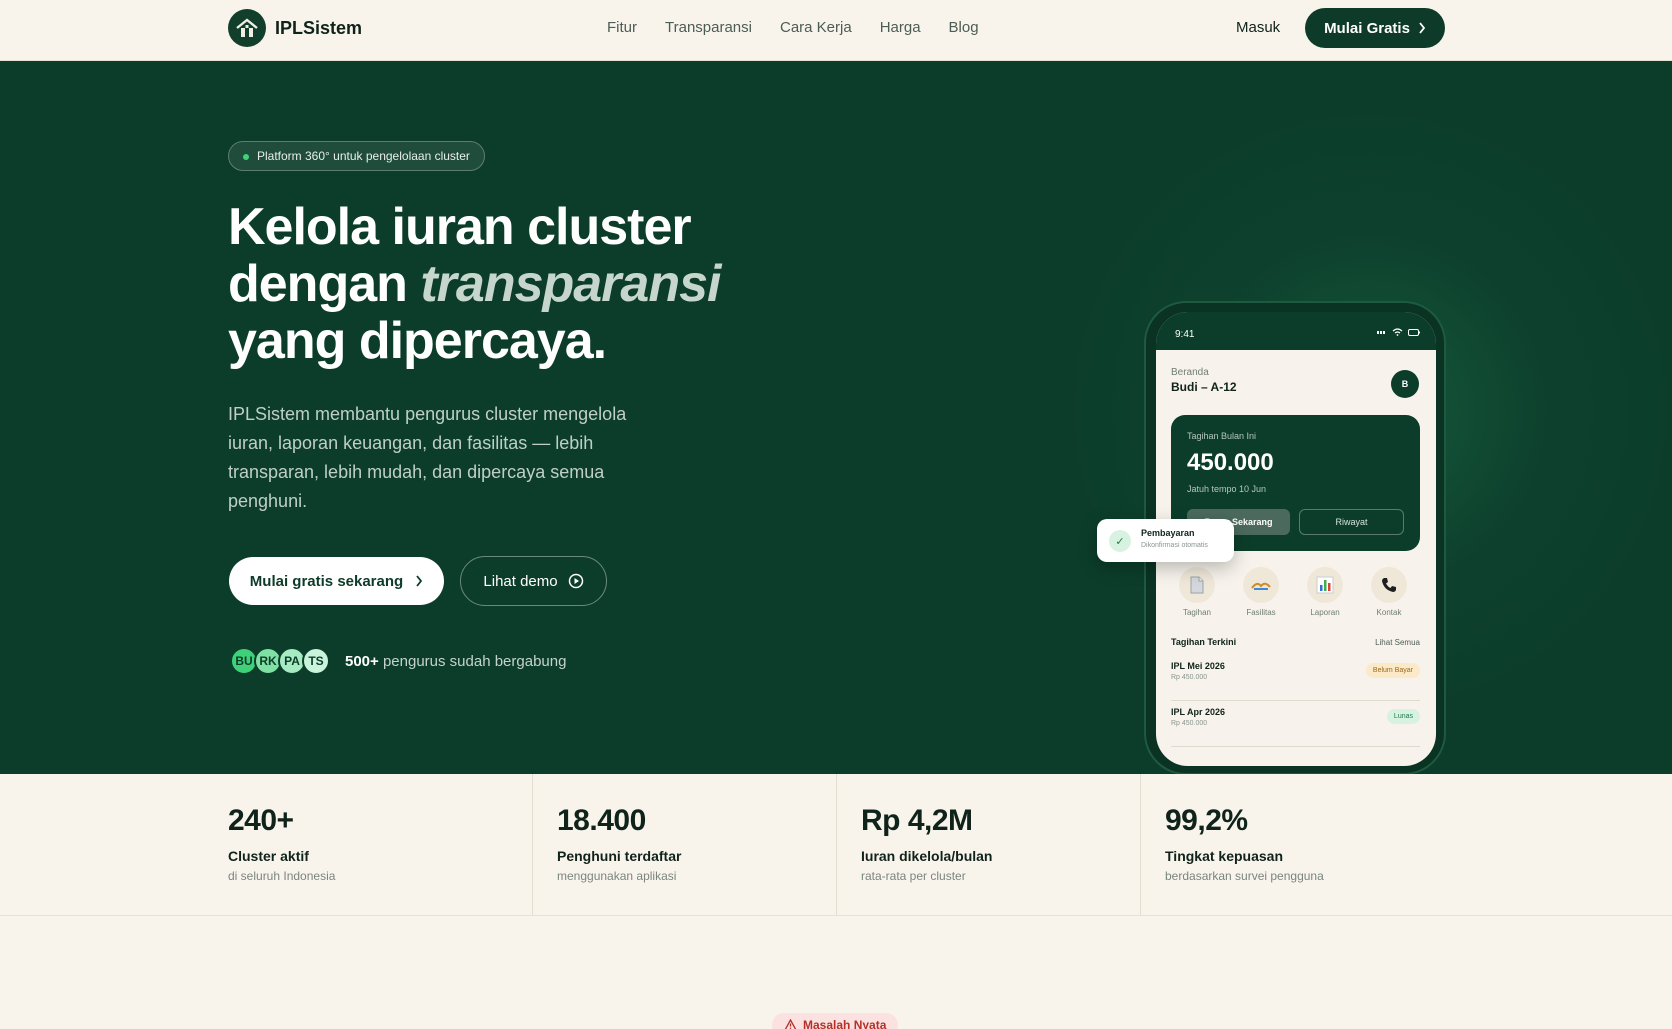  Describe the element at coordinates (1185, 334) in the screenshot. I see `phone-time: 9:41` at that location.